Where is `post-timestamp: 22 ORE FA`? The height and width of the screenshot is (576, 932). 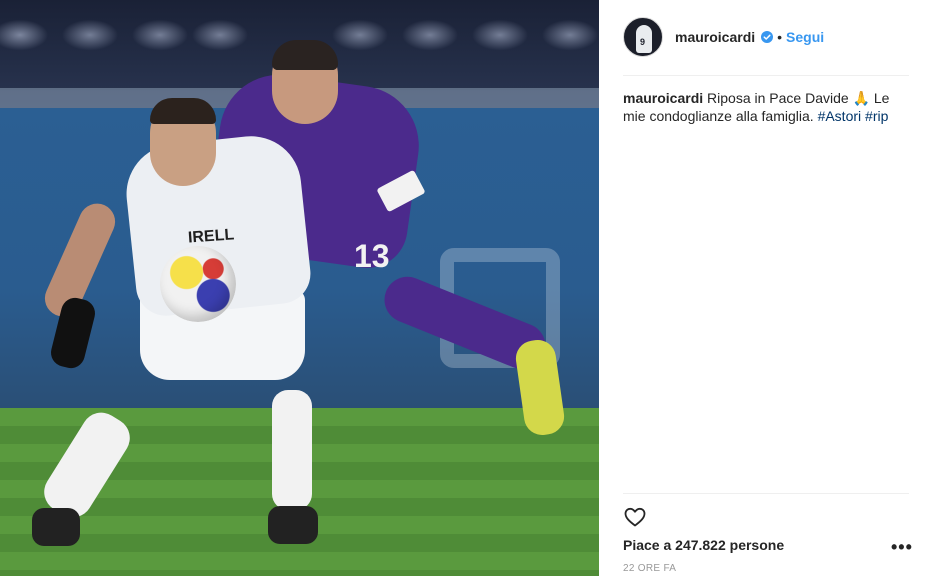
post-timestamp: 22 ORE FA is located at coordinates (649, 568).